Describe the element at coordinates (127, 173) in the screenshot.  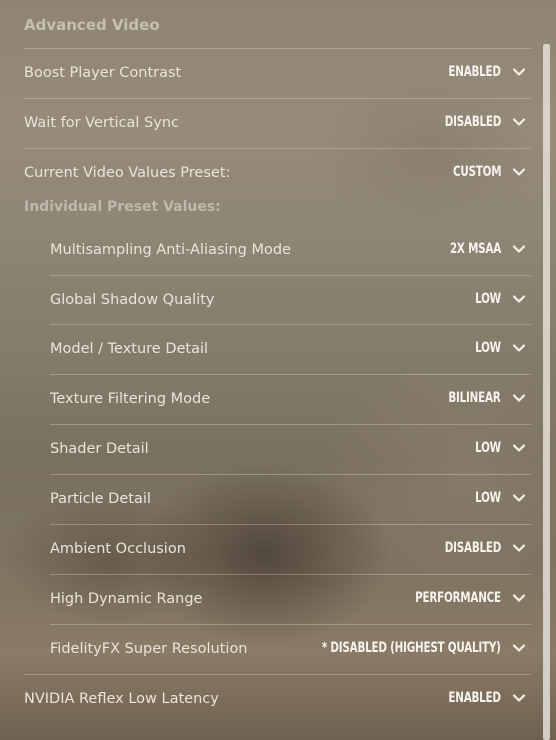
I see `setting-label: Current Video Values Preset:` at that location.